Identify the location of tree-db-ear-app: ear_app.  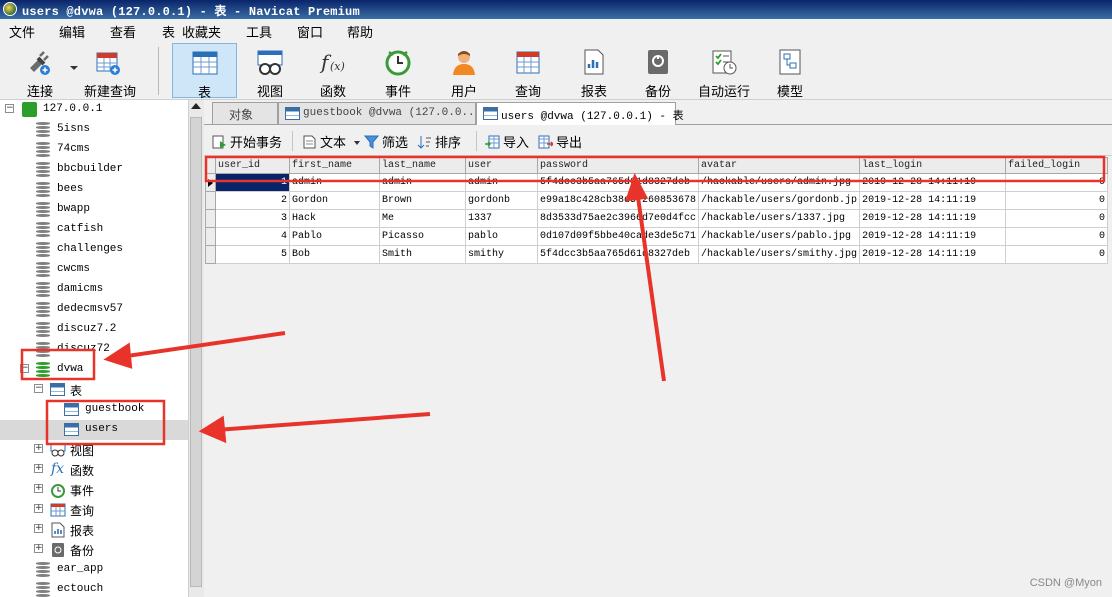
(94, 570).